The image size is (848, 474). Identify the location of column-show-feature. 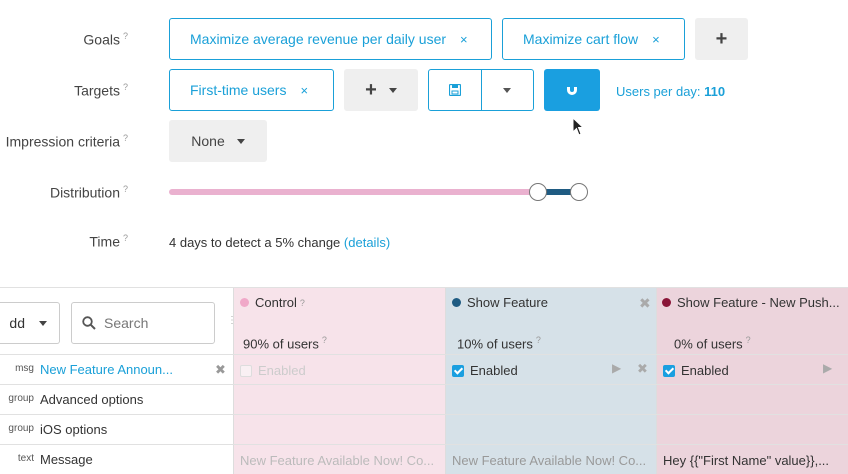
(551, 380).